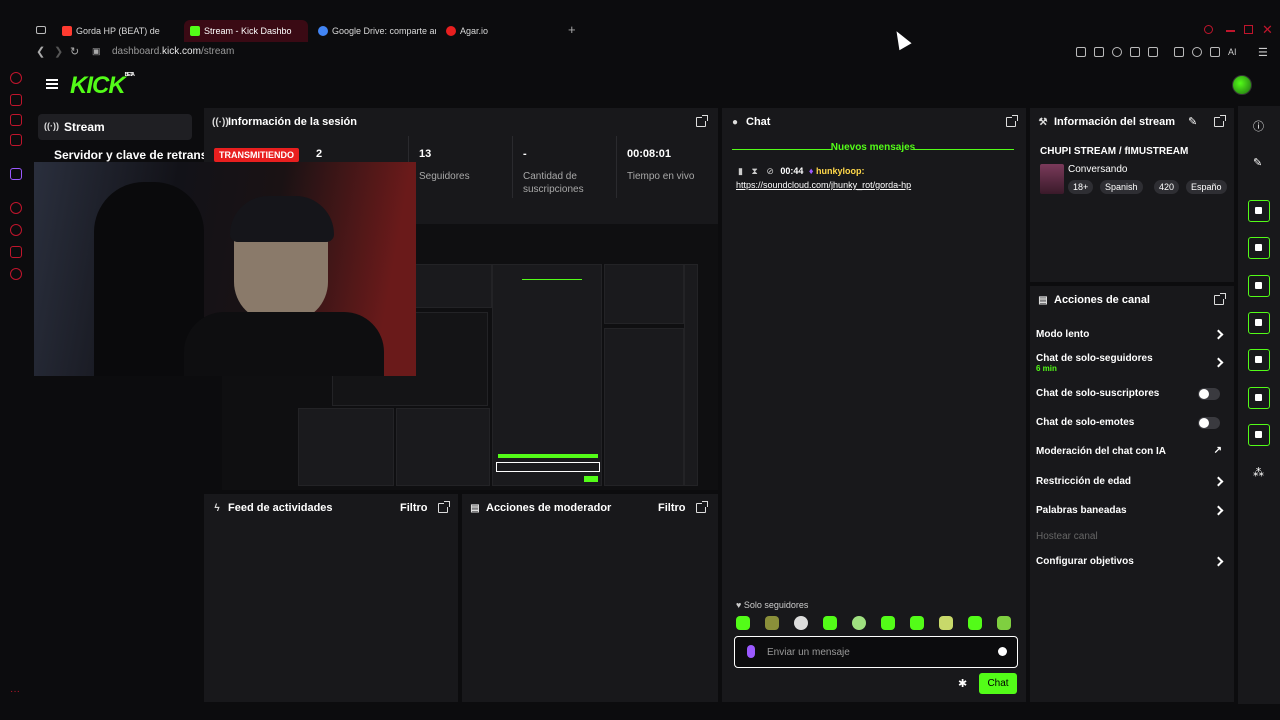 The width and height of the screenshot is (1280, 720). What do you see at coordinates (246, 31) in the screenshot?
I see `tab-kick-dashboard: Stream - Kick Dashbo` at bounding box center [246, 31].